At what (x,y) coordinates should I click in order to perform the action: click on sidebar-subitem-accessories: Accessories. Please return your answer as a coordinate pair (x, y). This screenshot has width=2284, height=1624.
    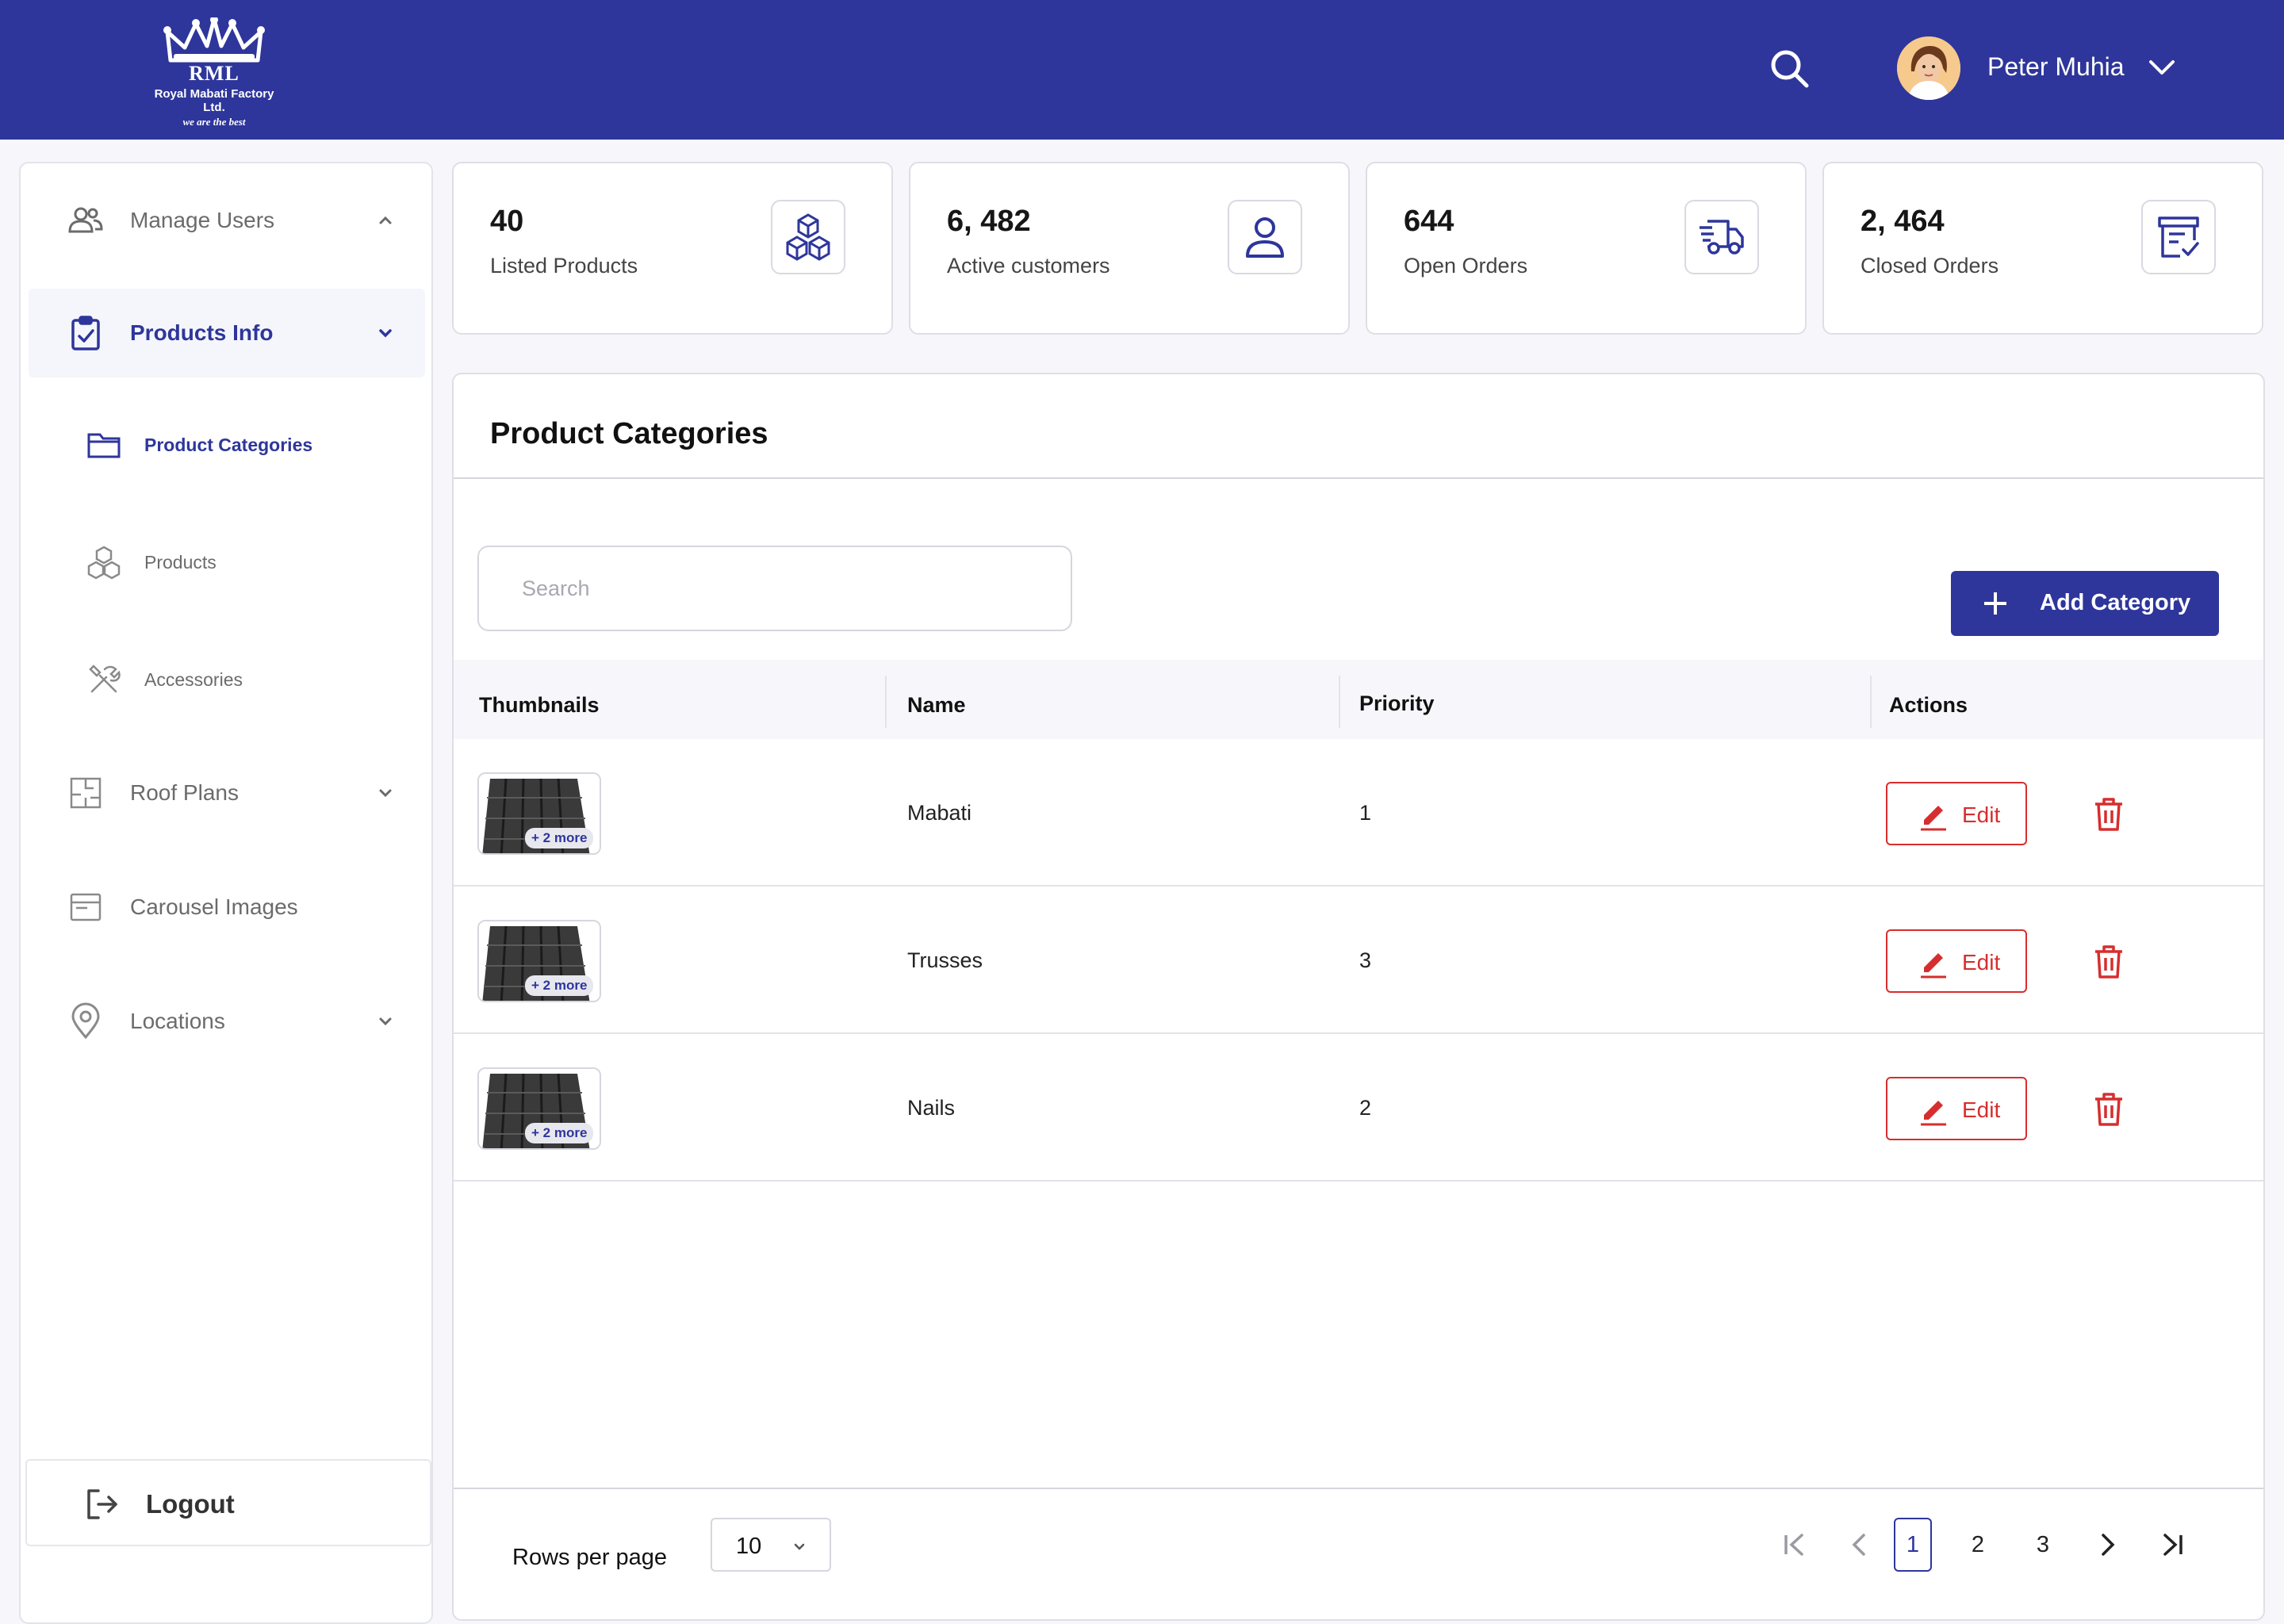
    Looking at the image, I should click on (227, 680).